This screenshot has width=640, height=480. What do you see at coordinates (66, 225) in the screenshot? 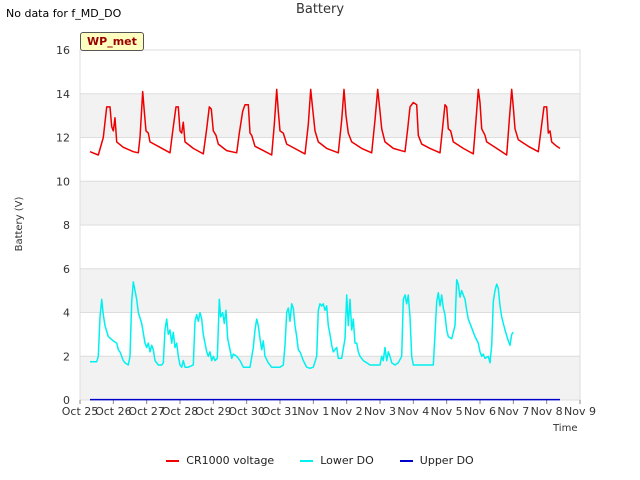
I see `y-tick-label: 8` at bounding box center [66, 225].